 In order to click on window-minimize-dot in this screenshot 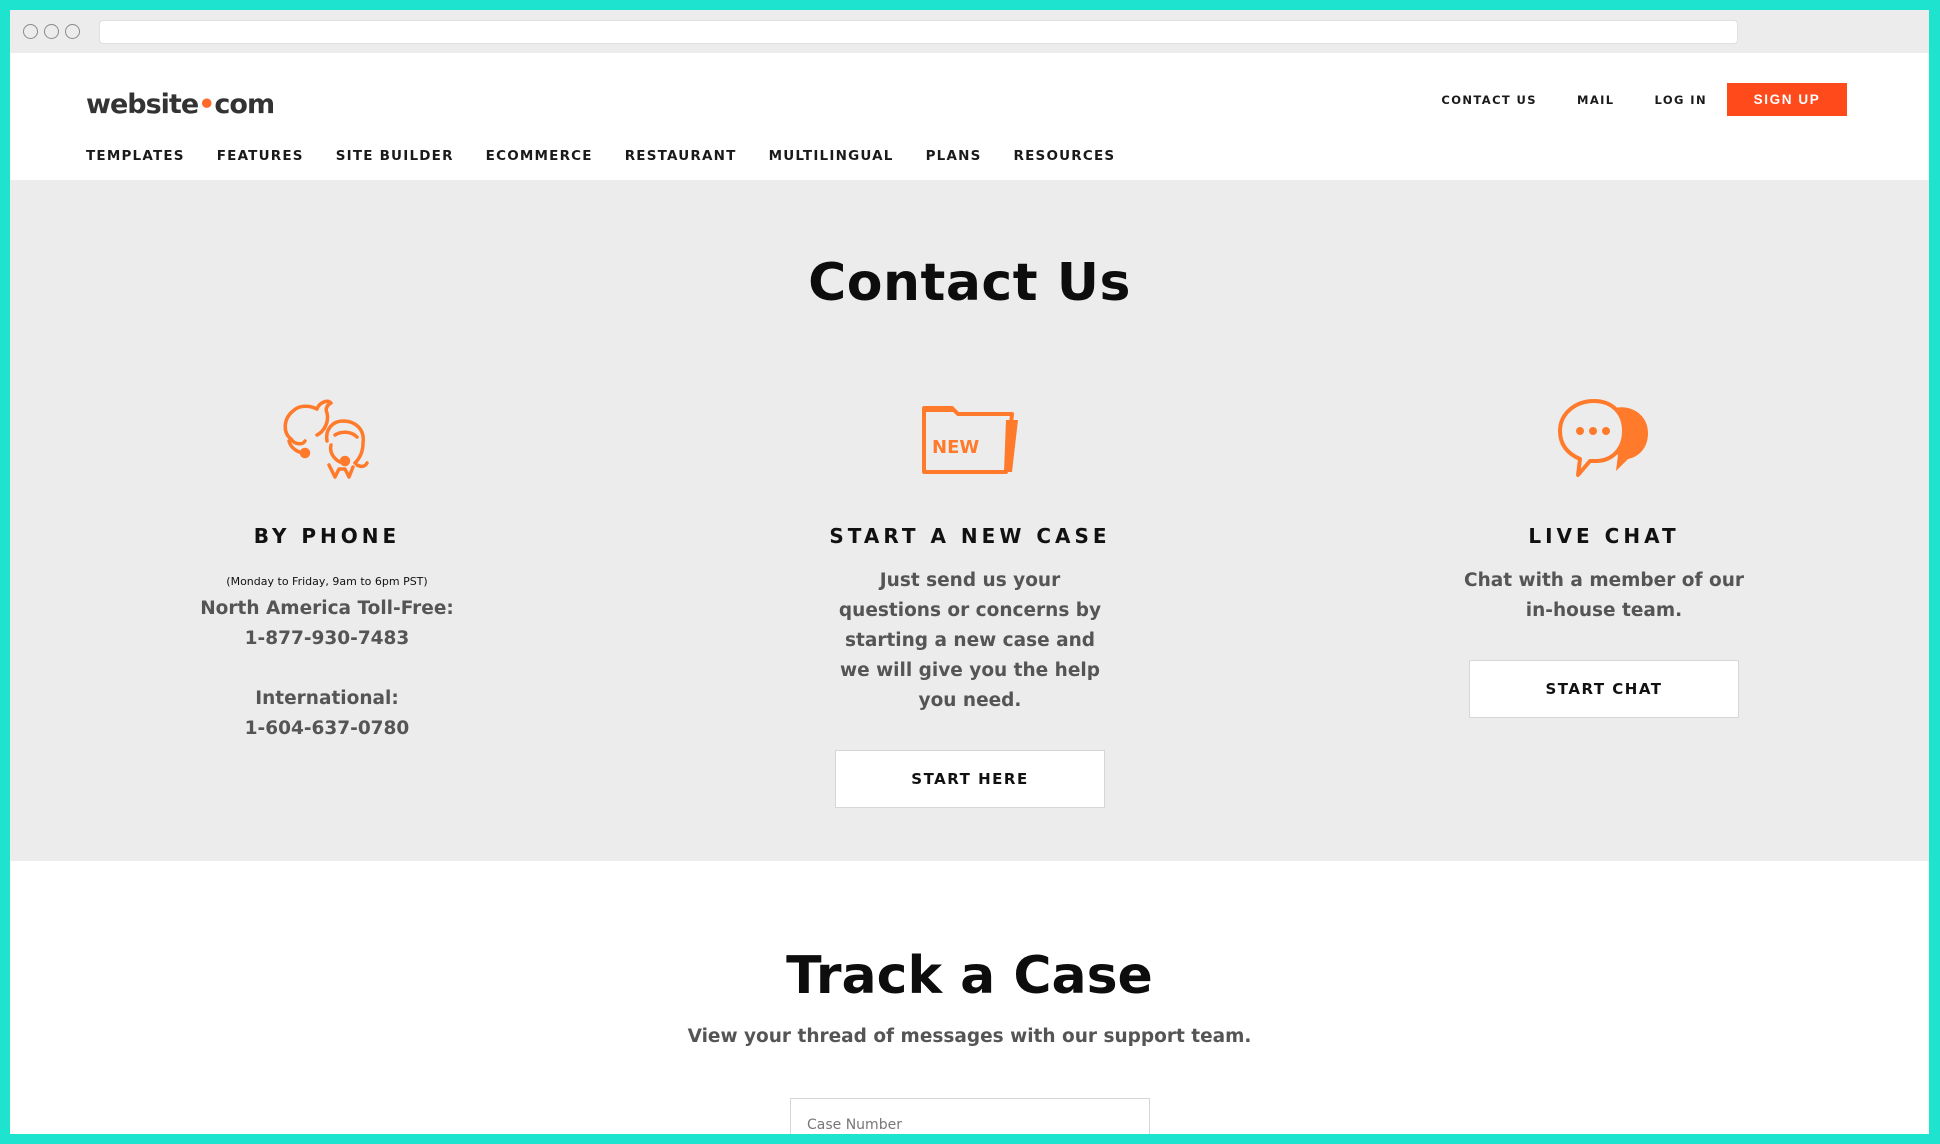, I will do `click(51, 31)`.